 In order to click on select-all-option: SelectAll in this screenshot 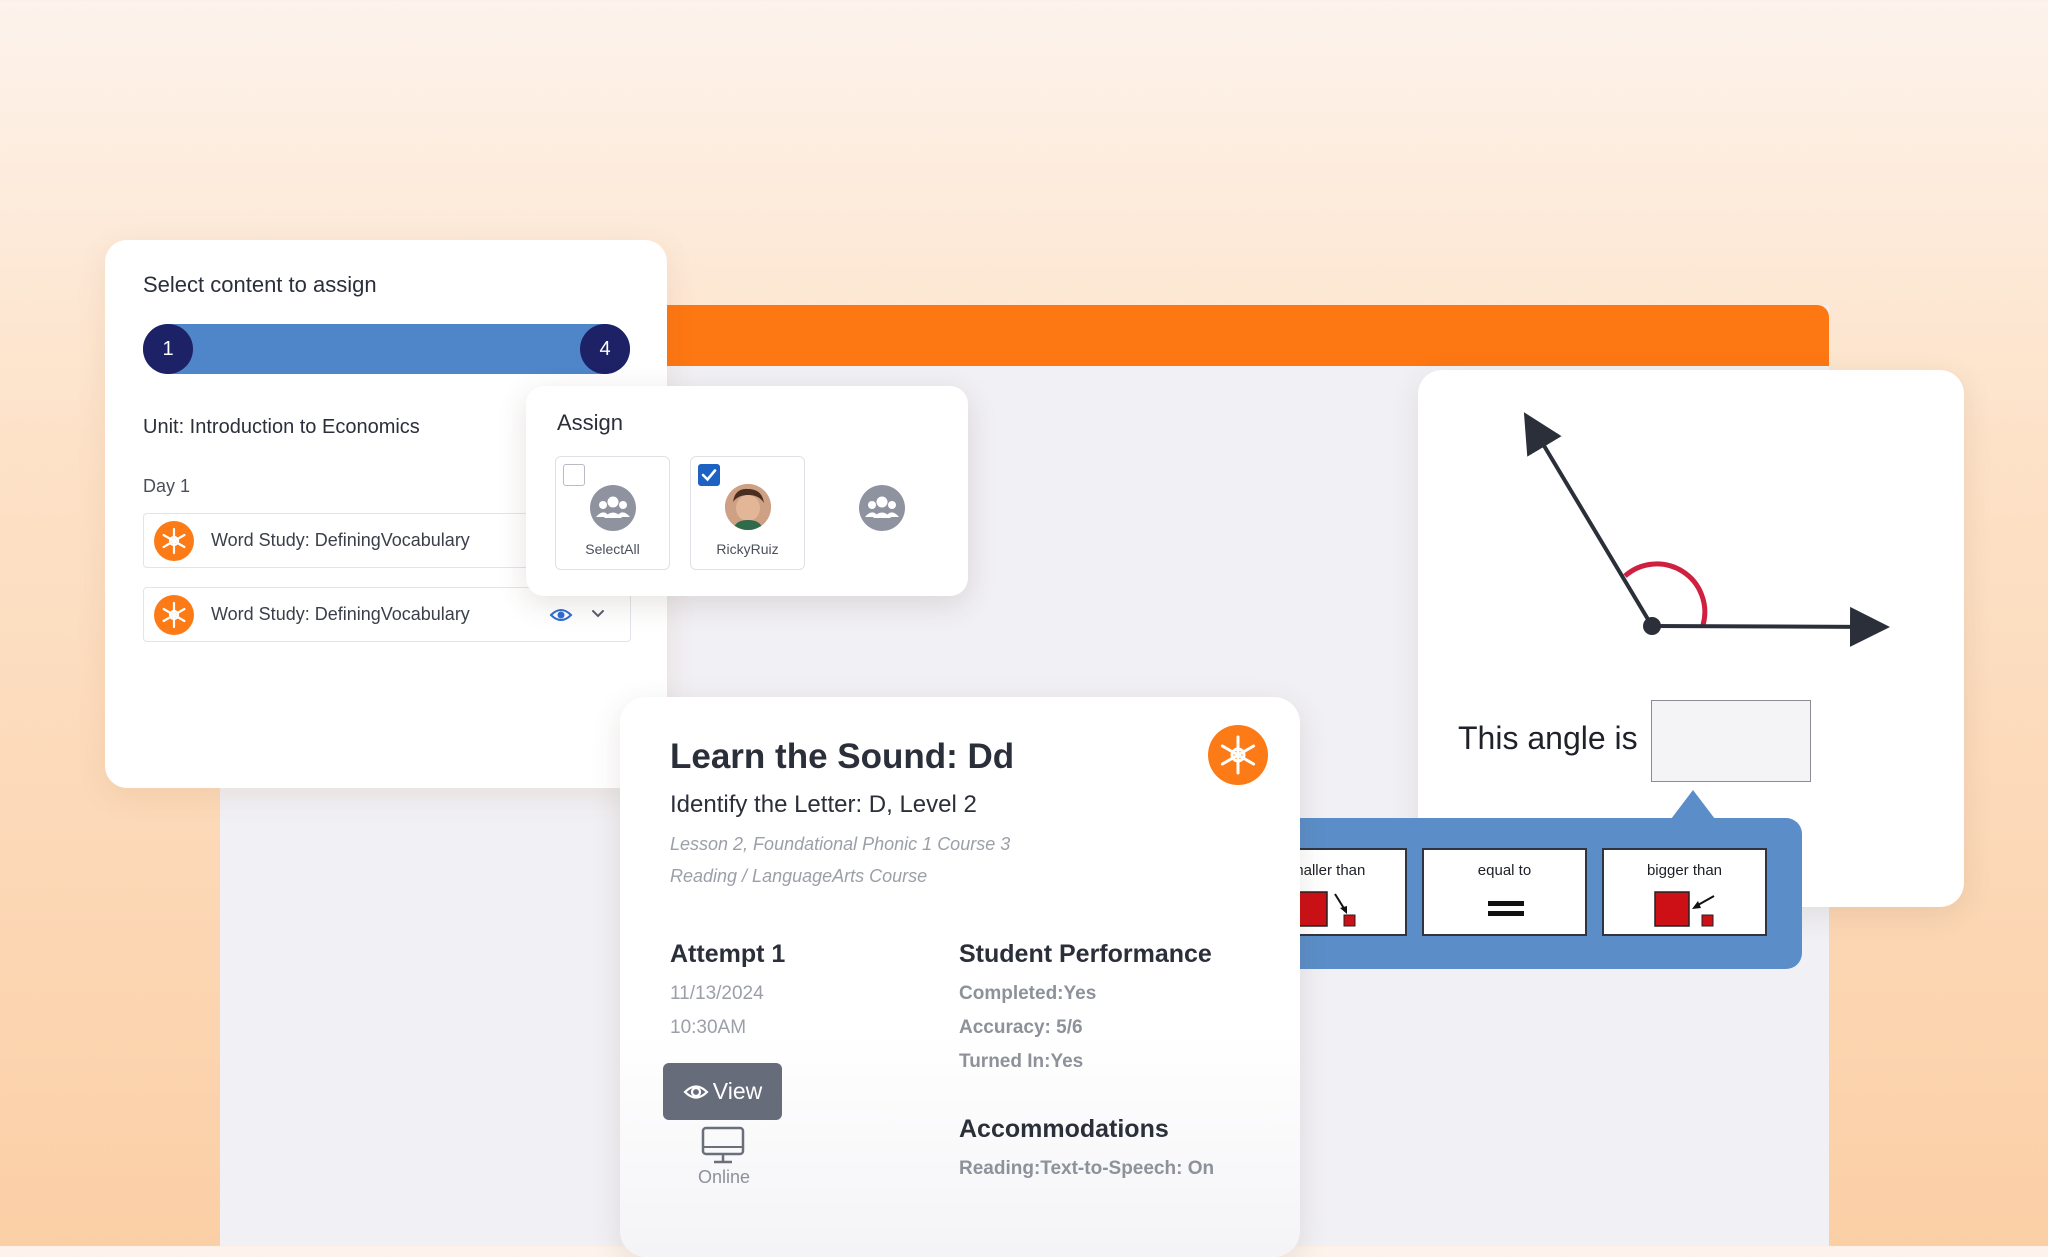, I will do `click(612, 513)`.